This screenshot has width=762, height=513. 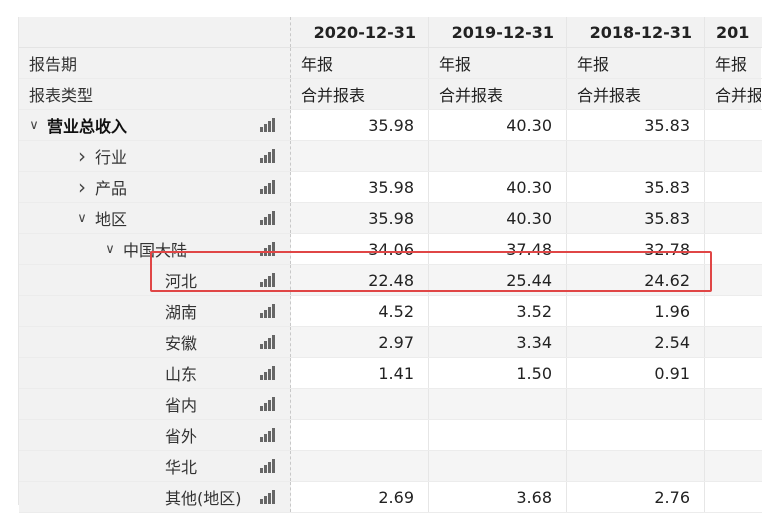 I want to click on column-header-date: 2020-12-31, so click(x=360, y=32).